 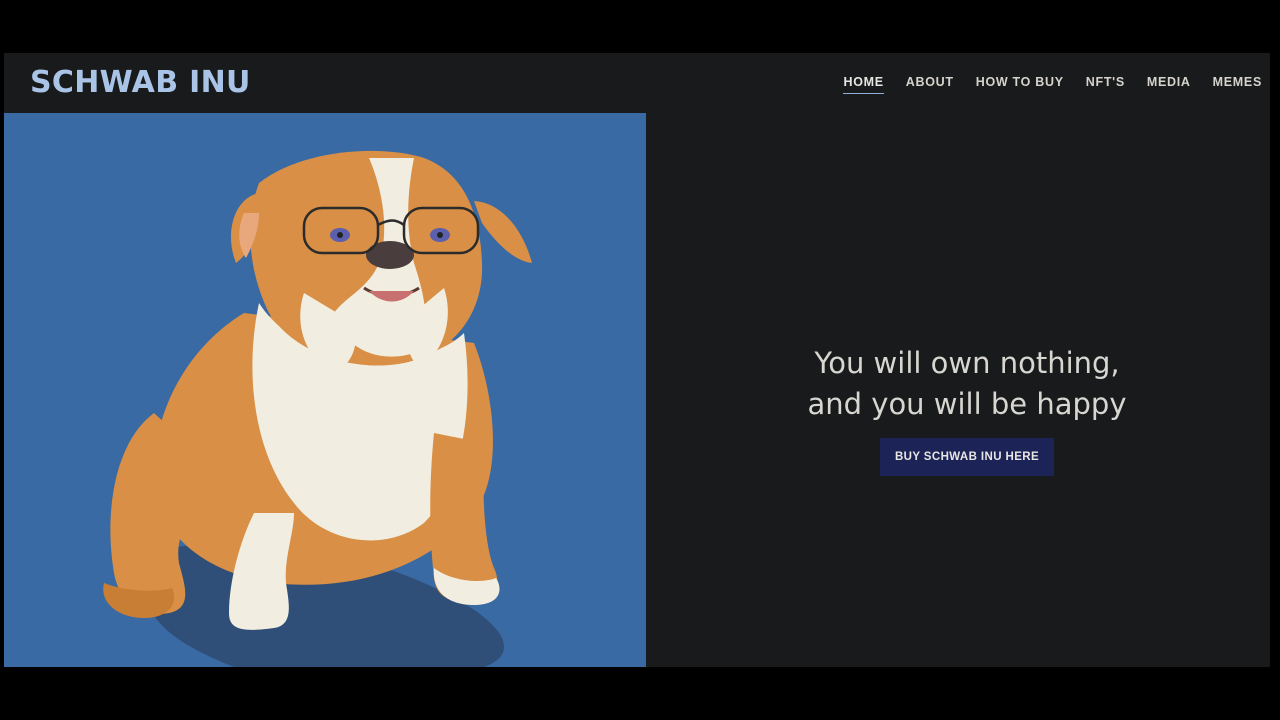 I want to click on tagline-line-2: and you will be happy, so click(x=967, y=404).